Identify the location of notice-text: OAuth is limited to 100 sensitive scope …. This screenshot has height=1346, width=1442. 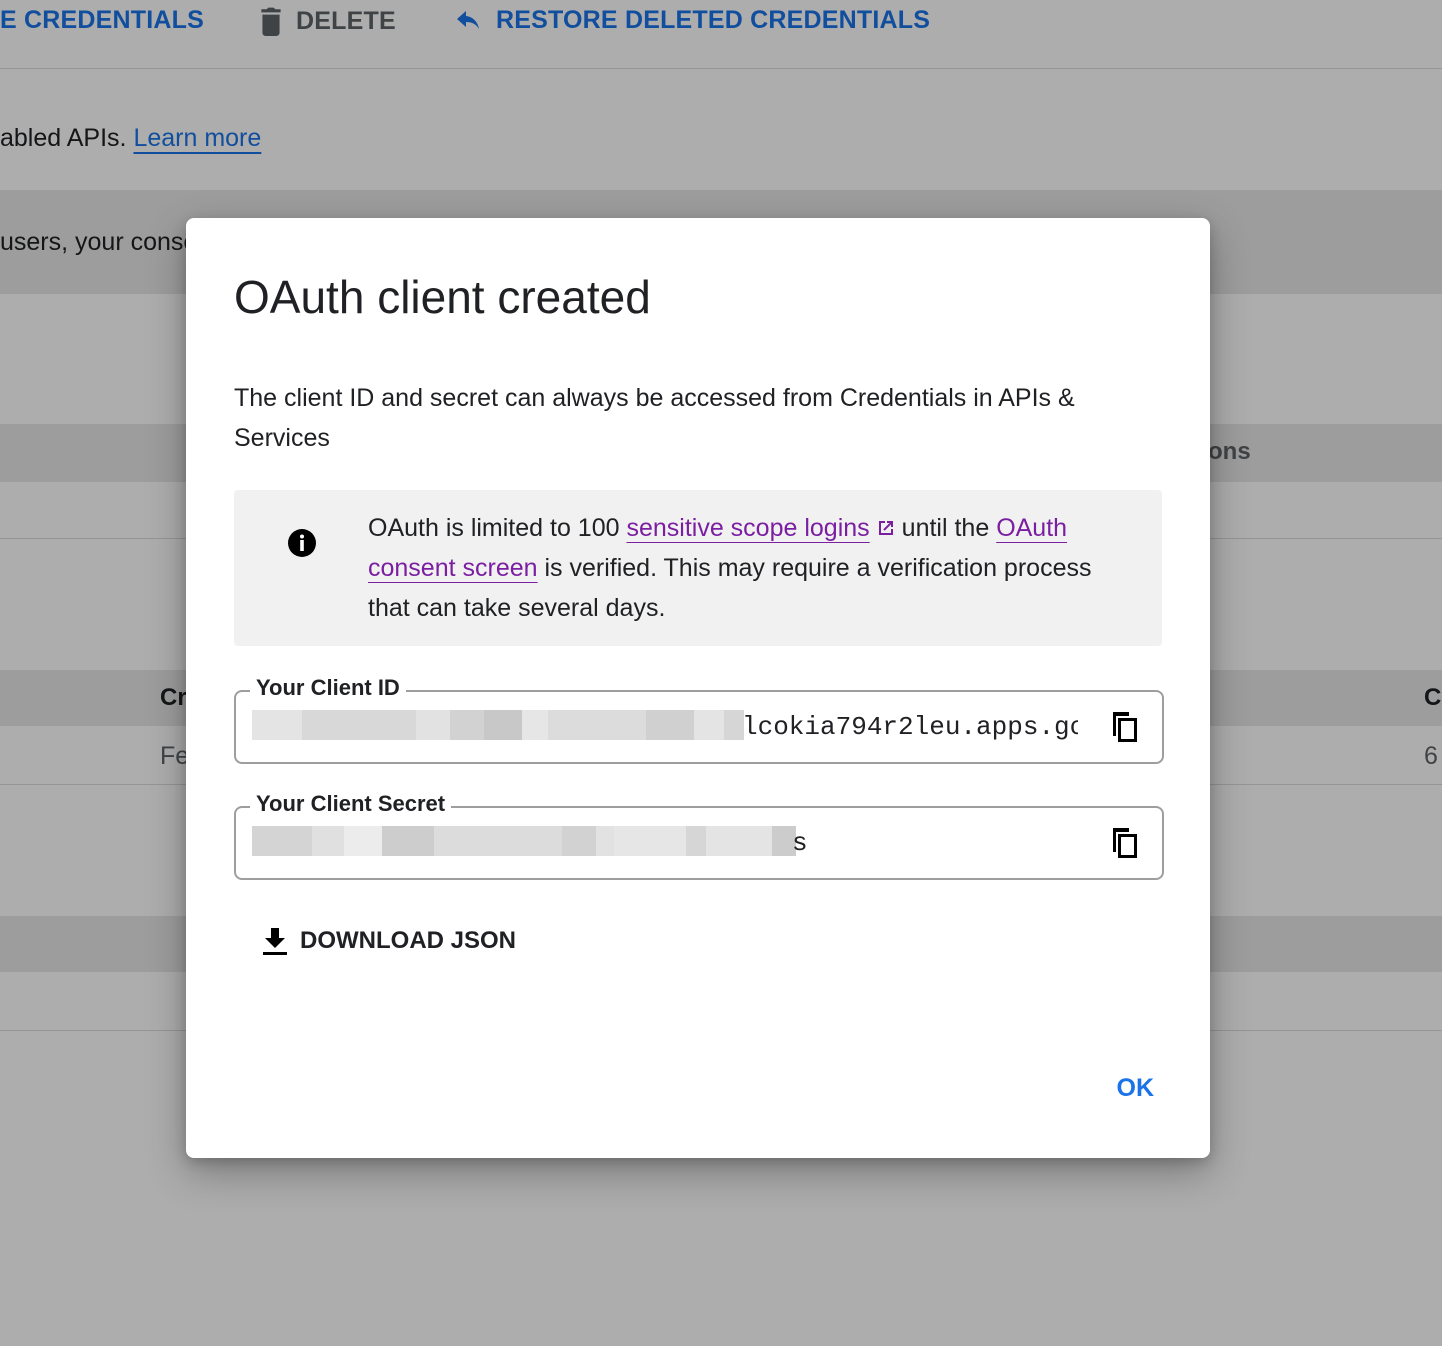
(753, 568).